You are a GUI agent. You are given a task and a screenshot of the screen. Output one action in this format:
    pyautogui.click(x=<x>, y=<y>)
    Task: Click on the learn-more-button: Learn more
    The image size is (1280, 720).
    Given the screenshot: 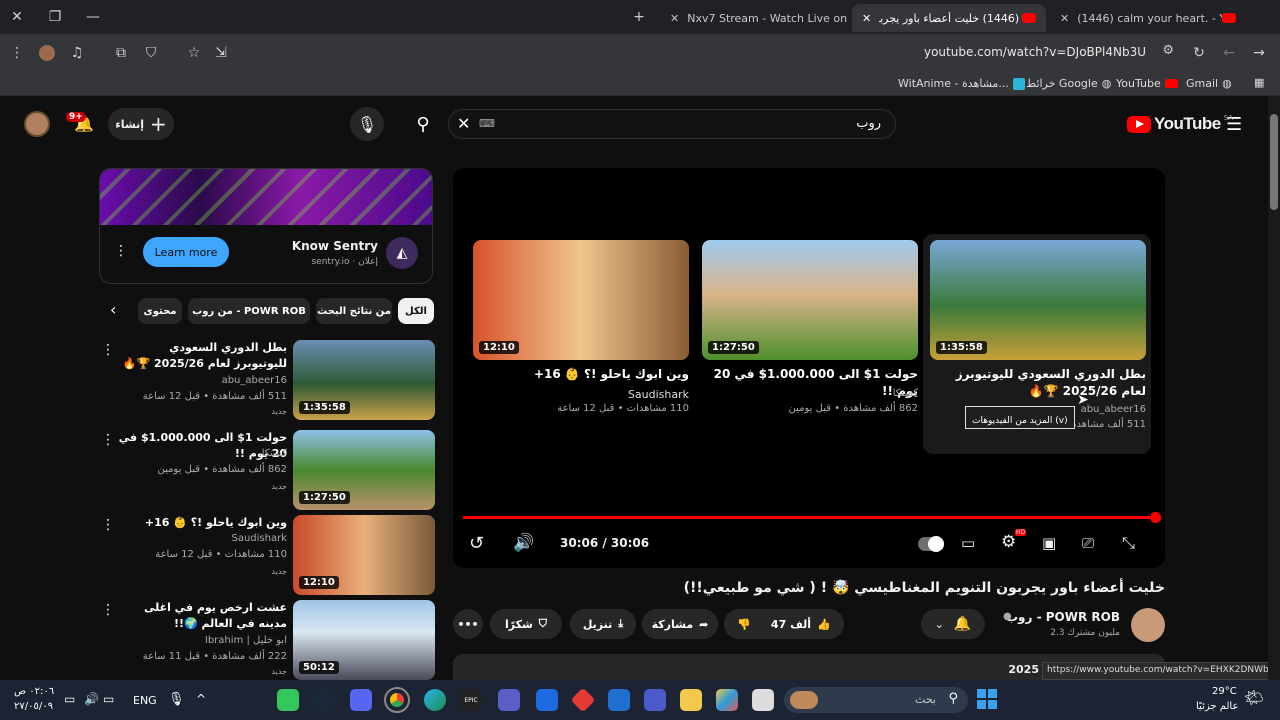 What is the action you would take?
    pyautogui.click(x=186, y=252)
    